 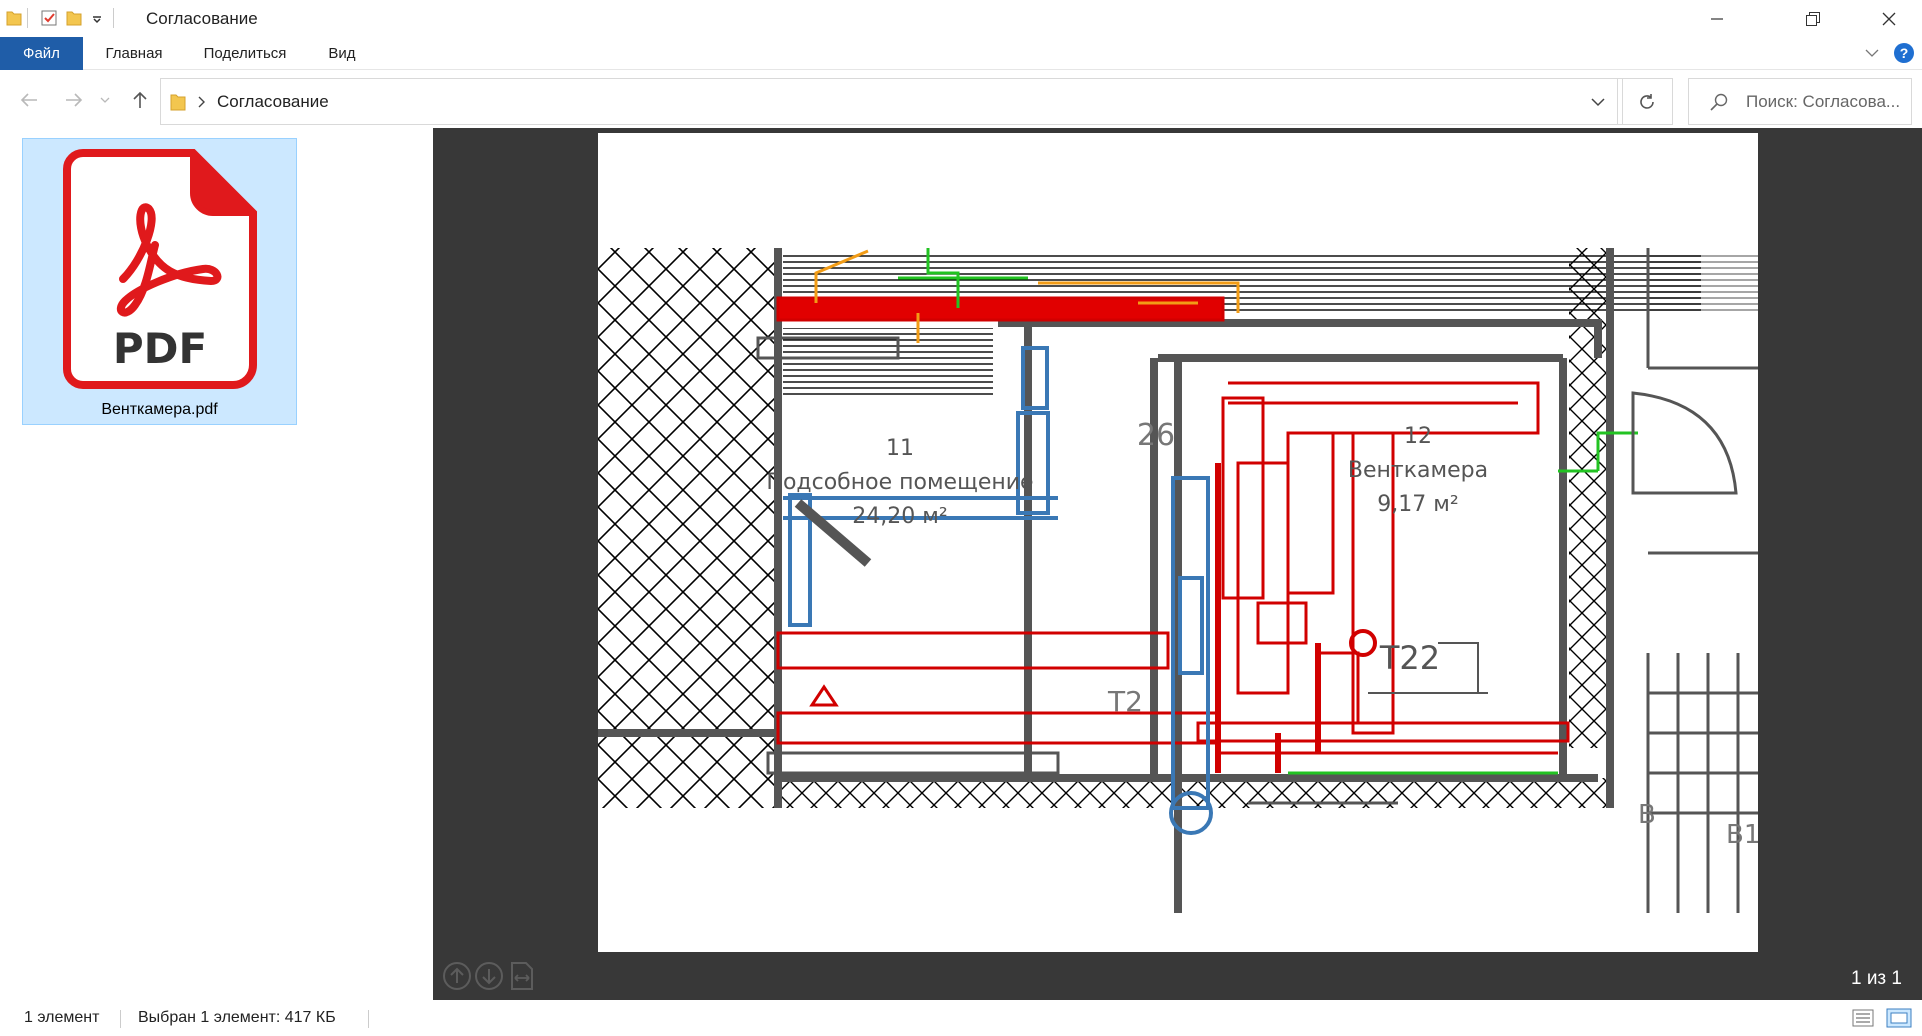 What do you see at coordinates (961, 1018) in the screenshot?
I see `status-bar: 1 элемент Выбран 1 элемент: 417 КБ` at bounding box center [961, 1018].